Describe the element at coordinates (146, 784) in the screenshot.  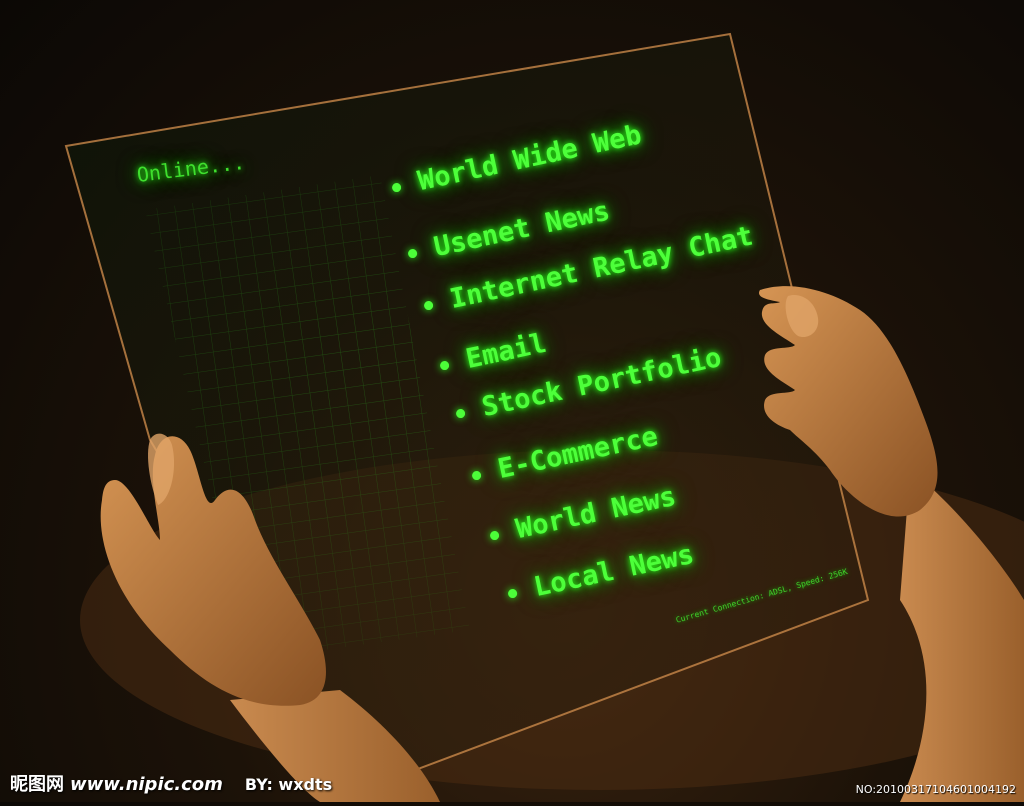
I see `watermark-site: www.nipic.com` at that location.